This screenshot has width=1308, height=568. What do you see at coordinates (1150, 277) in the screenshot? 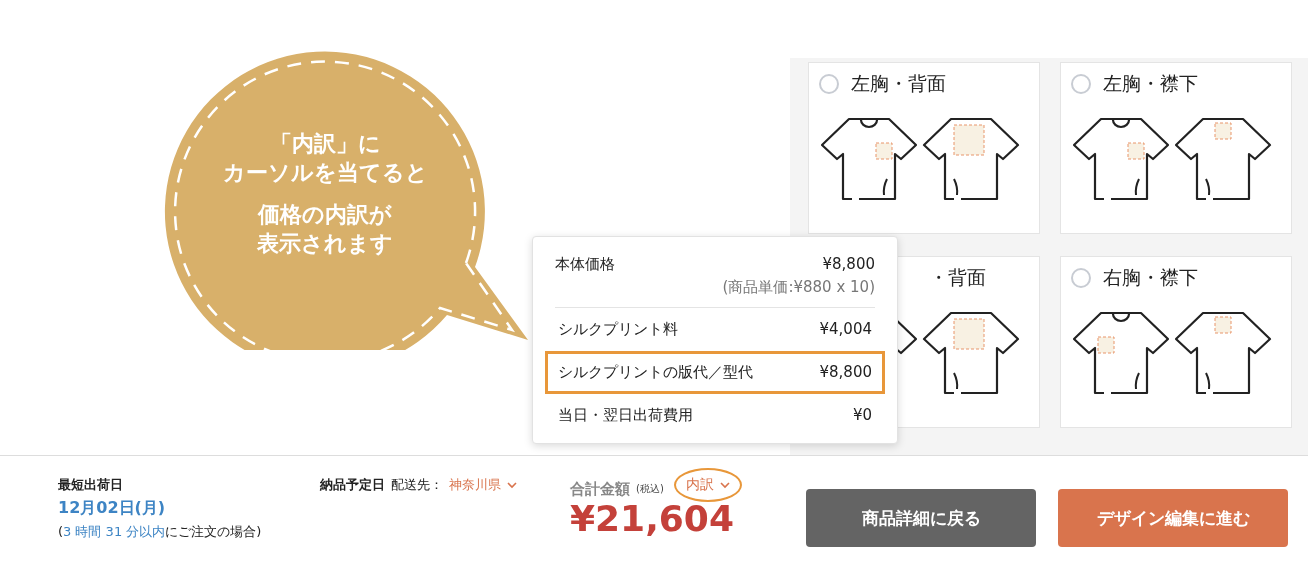
I see `option-label: 右胸・襟下` at bounding box center [1150, 277].